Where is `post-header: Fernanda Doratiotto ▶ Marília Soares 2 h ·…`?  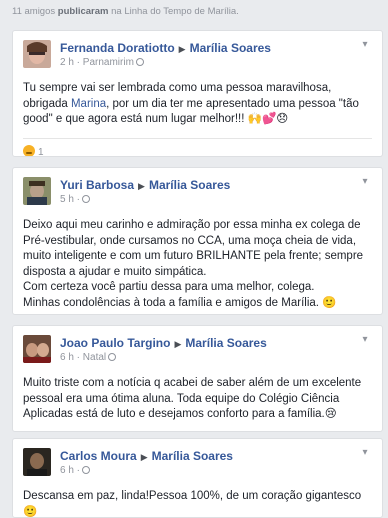
post-header: Fernanda Doratiotto ▶ Marília Soares 2 h ·… is located at coordinates (197, 53).